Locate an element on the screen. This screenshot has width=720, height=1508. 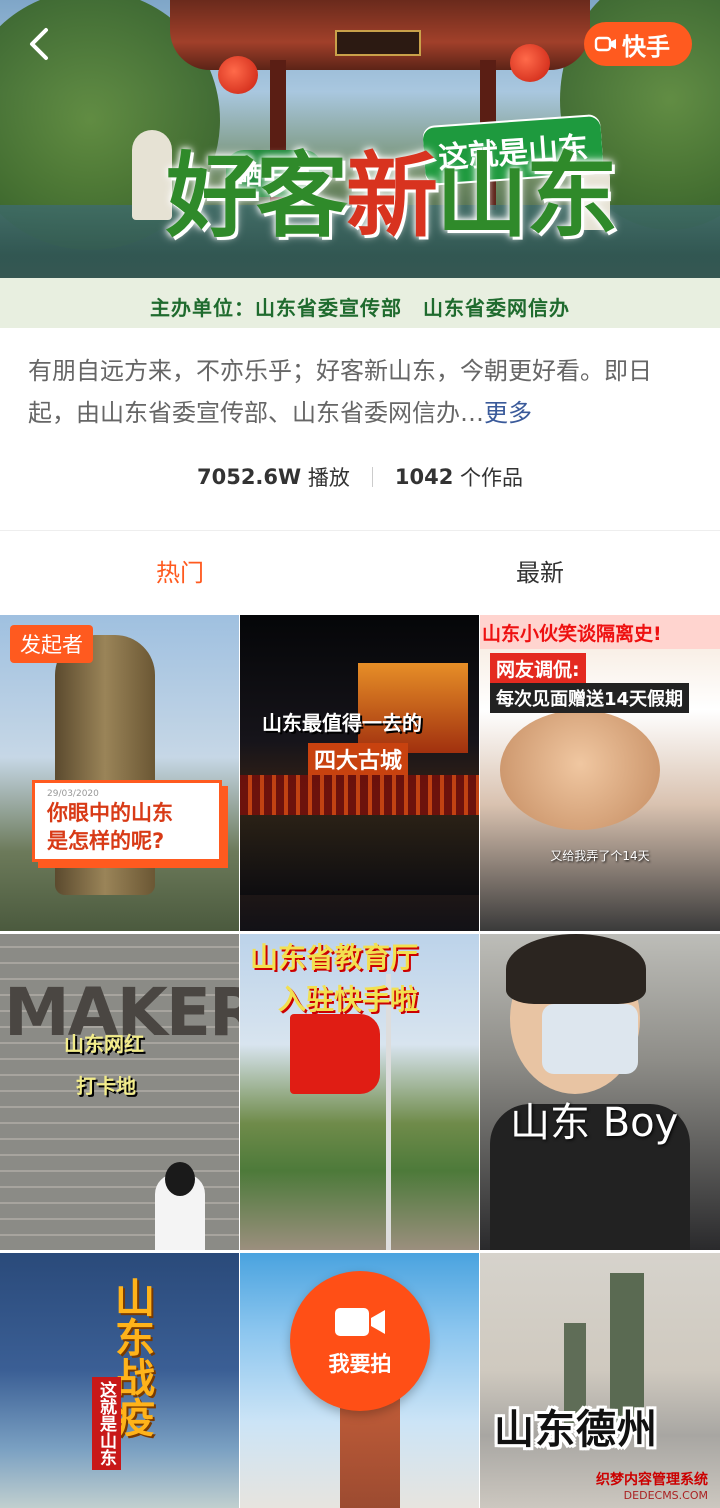
thumb-caption: 山东省教育厅 is located at coordinates (334, 957).